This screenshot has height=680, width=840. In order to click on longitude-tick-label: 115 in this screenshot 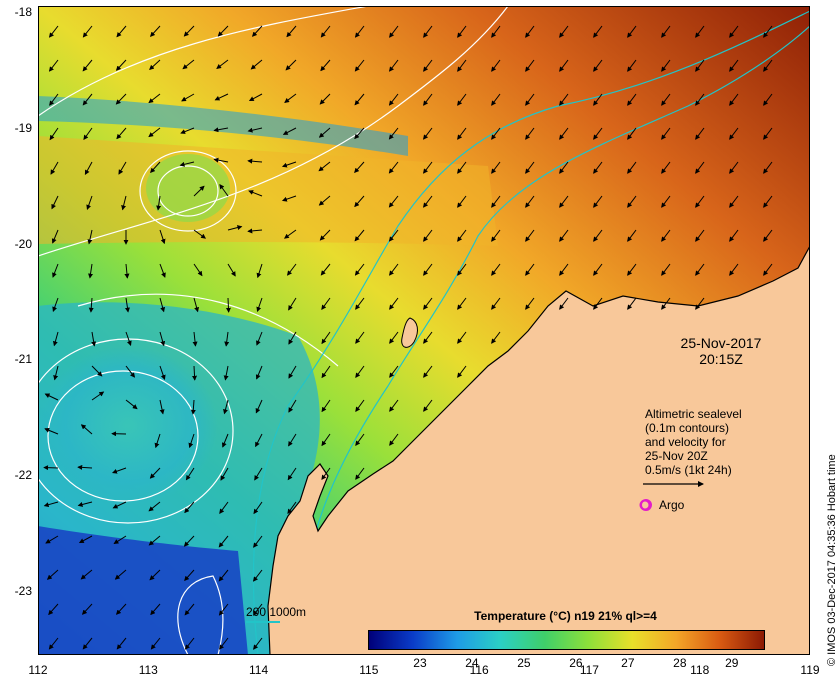, I will do `click(369, 670)`.